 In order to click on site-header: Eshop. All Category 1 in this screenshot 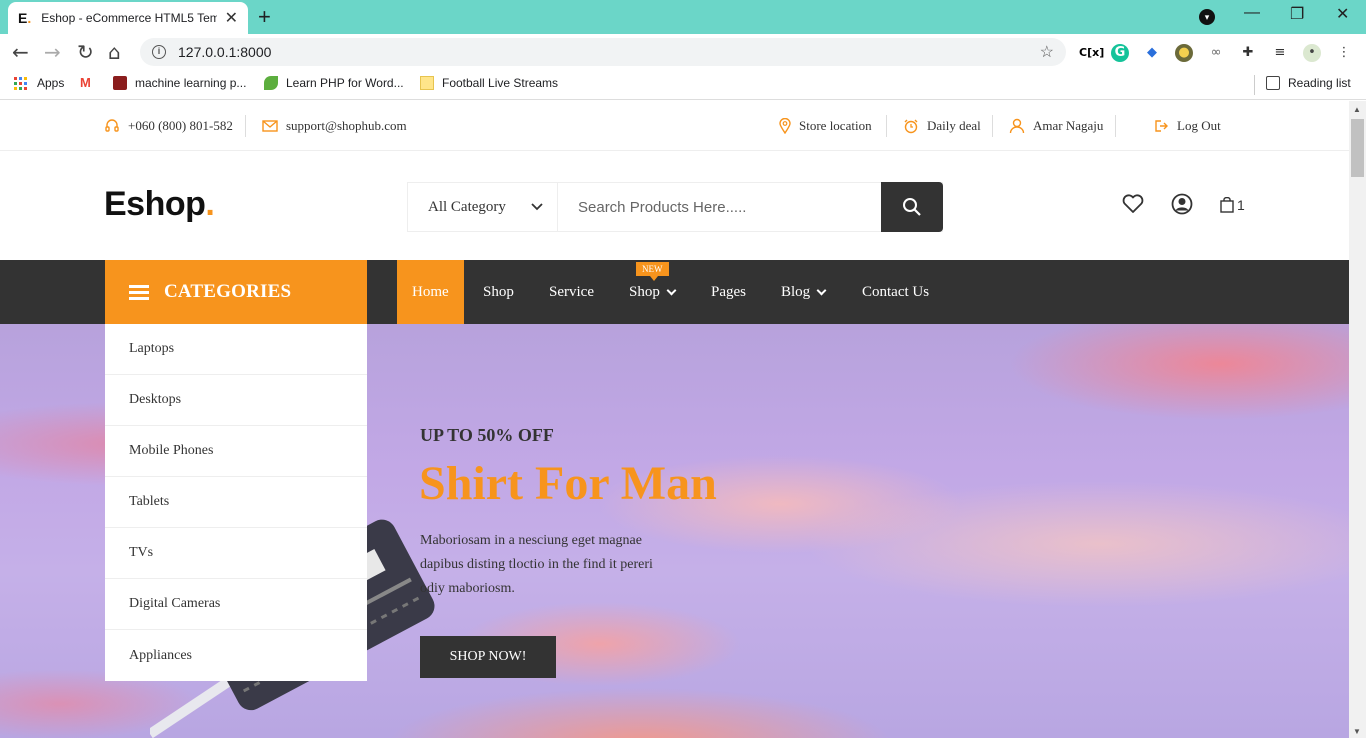, I will do `click(674, 206)`.